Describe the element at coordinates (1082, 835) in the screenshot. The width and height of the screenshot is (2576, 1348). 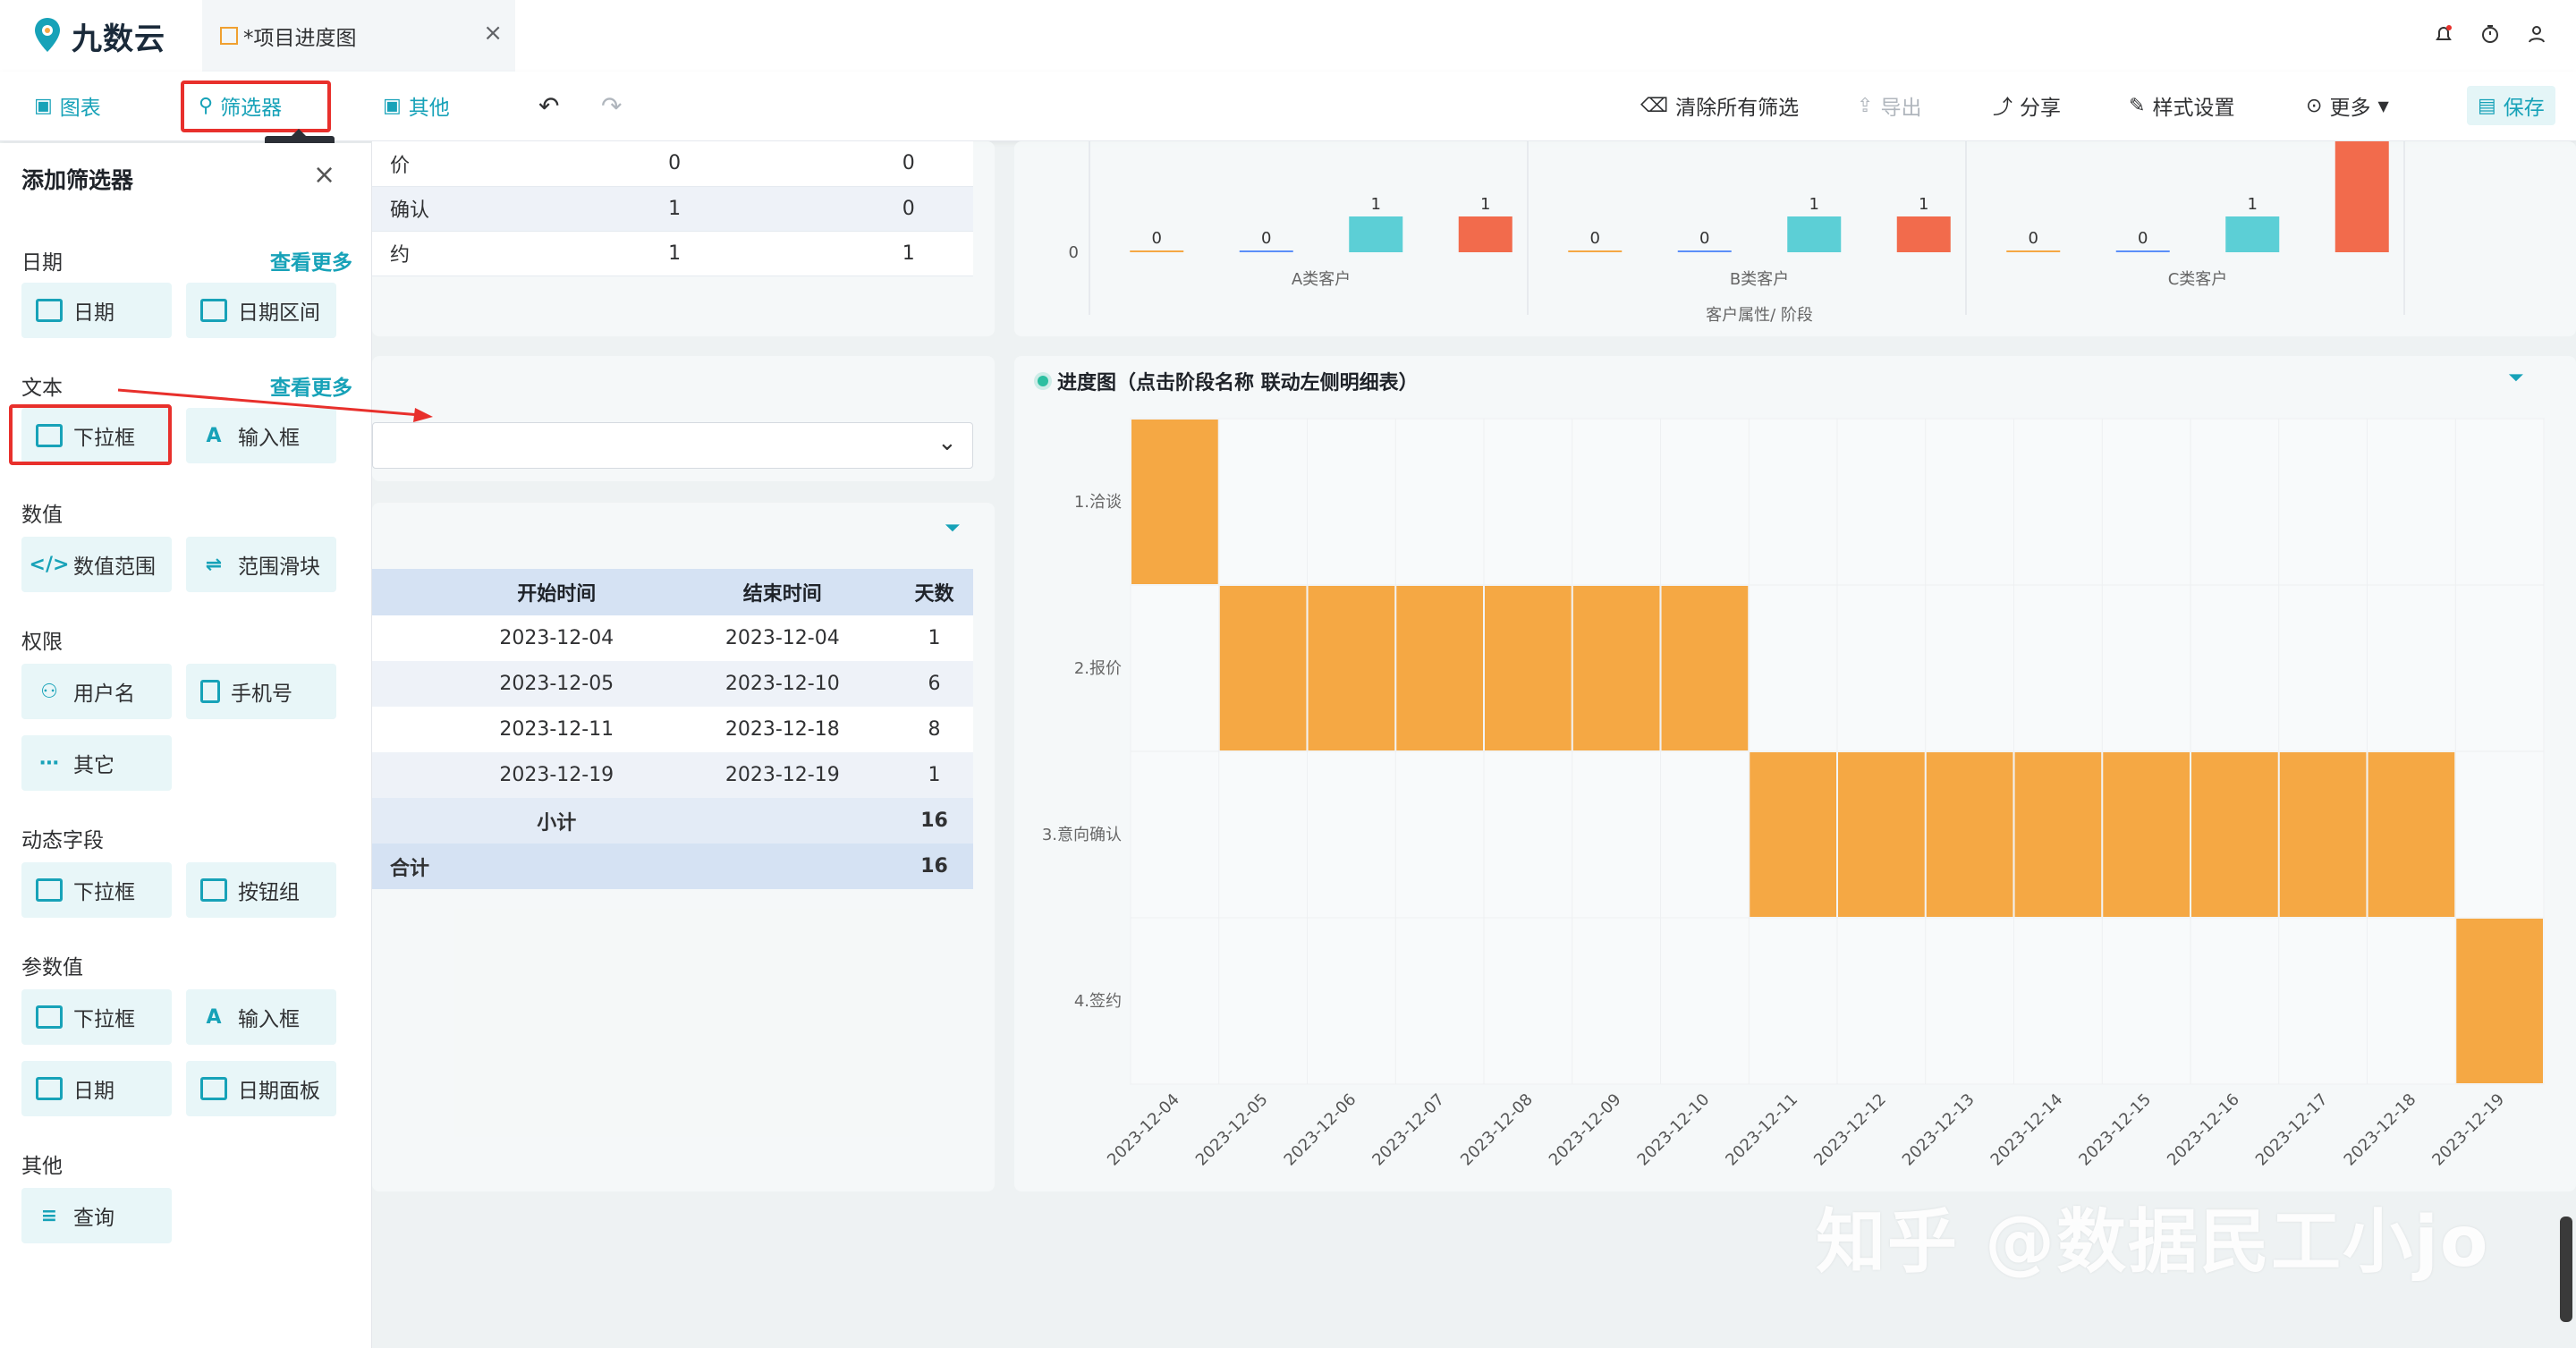
I see `stage-label: 3.意向确认` at that location.